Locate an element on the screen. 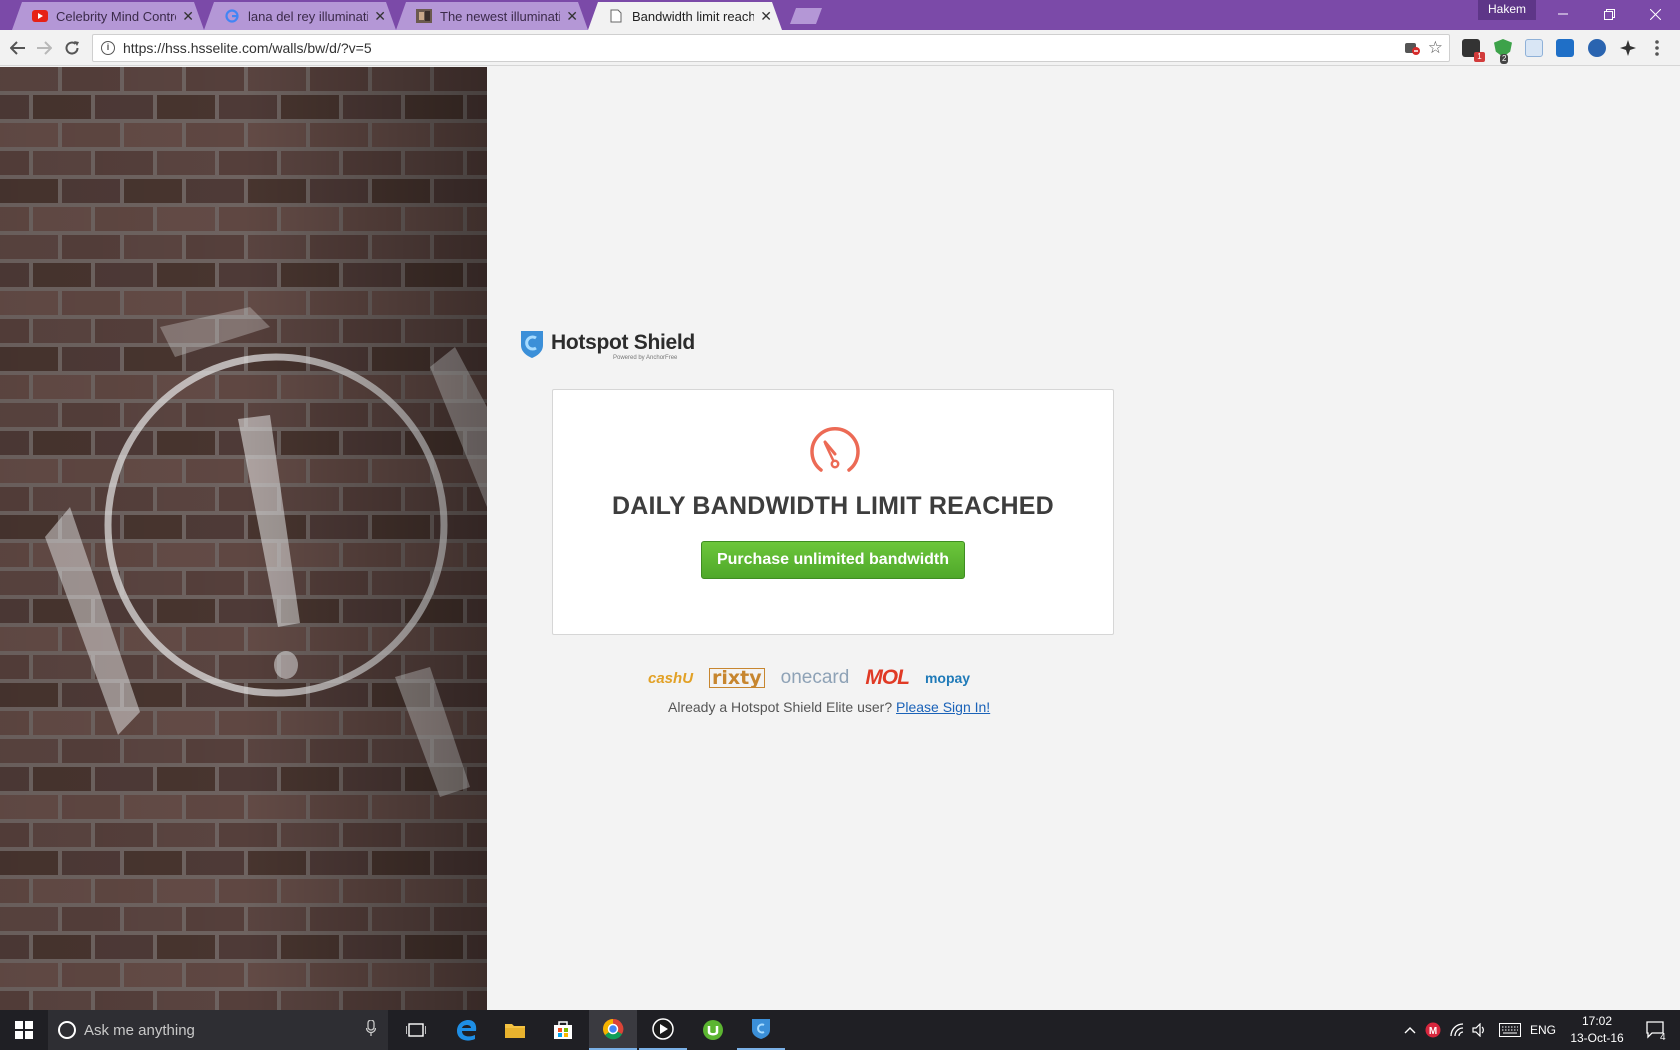 The width and height of the screenshot is (1680, 1050). notification-count: 4 is located at coordinates (1663, 1037).